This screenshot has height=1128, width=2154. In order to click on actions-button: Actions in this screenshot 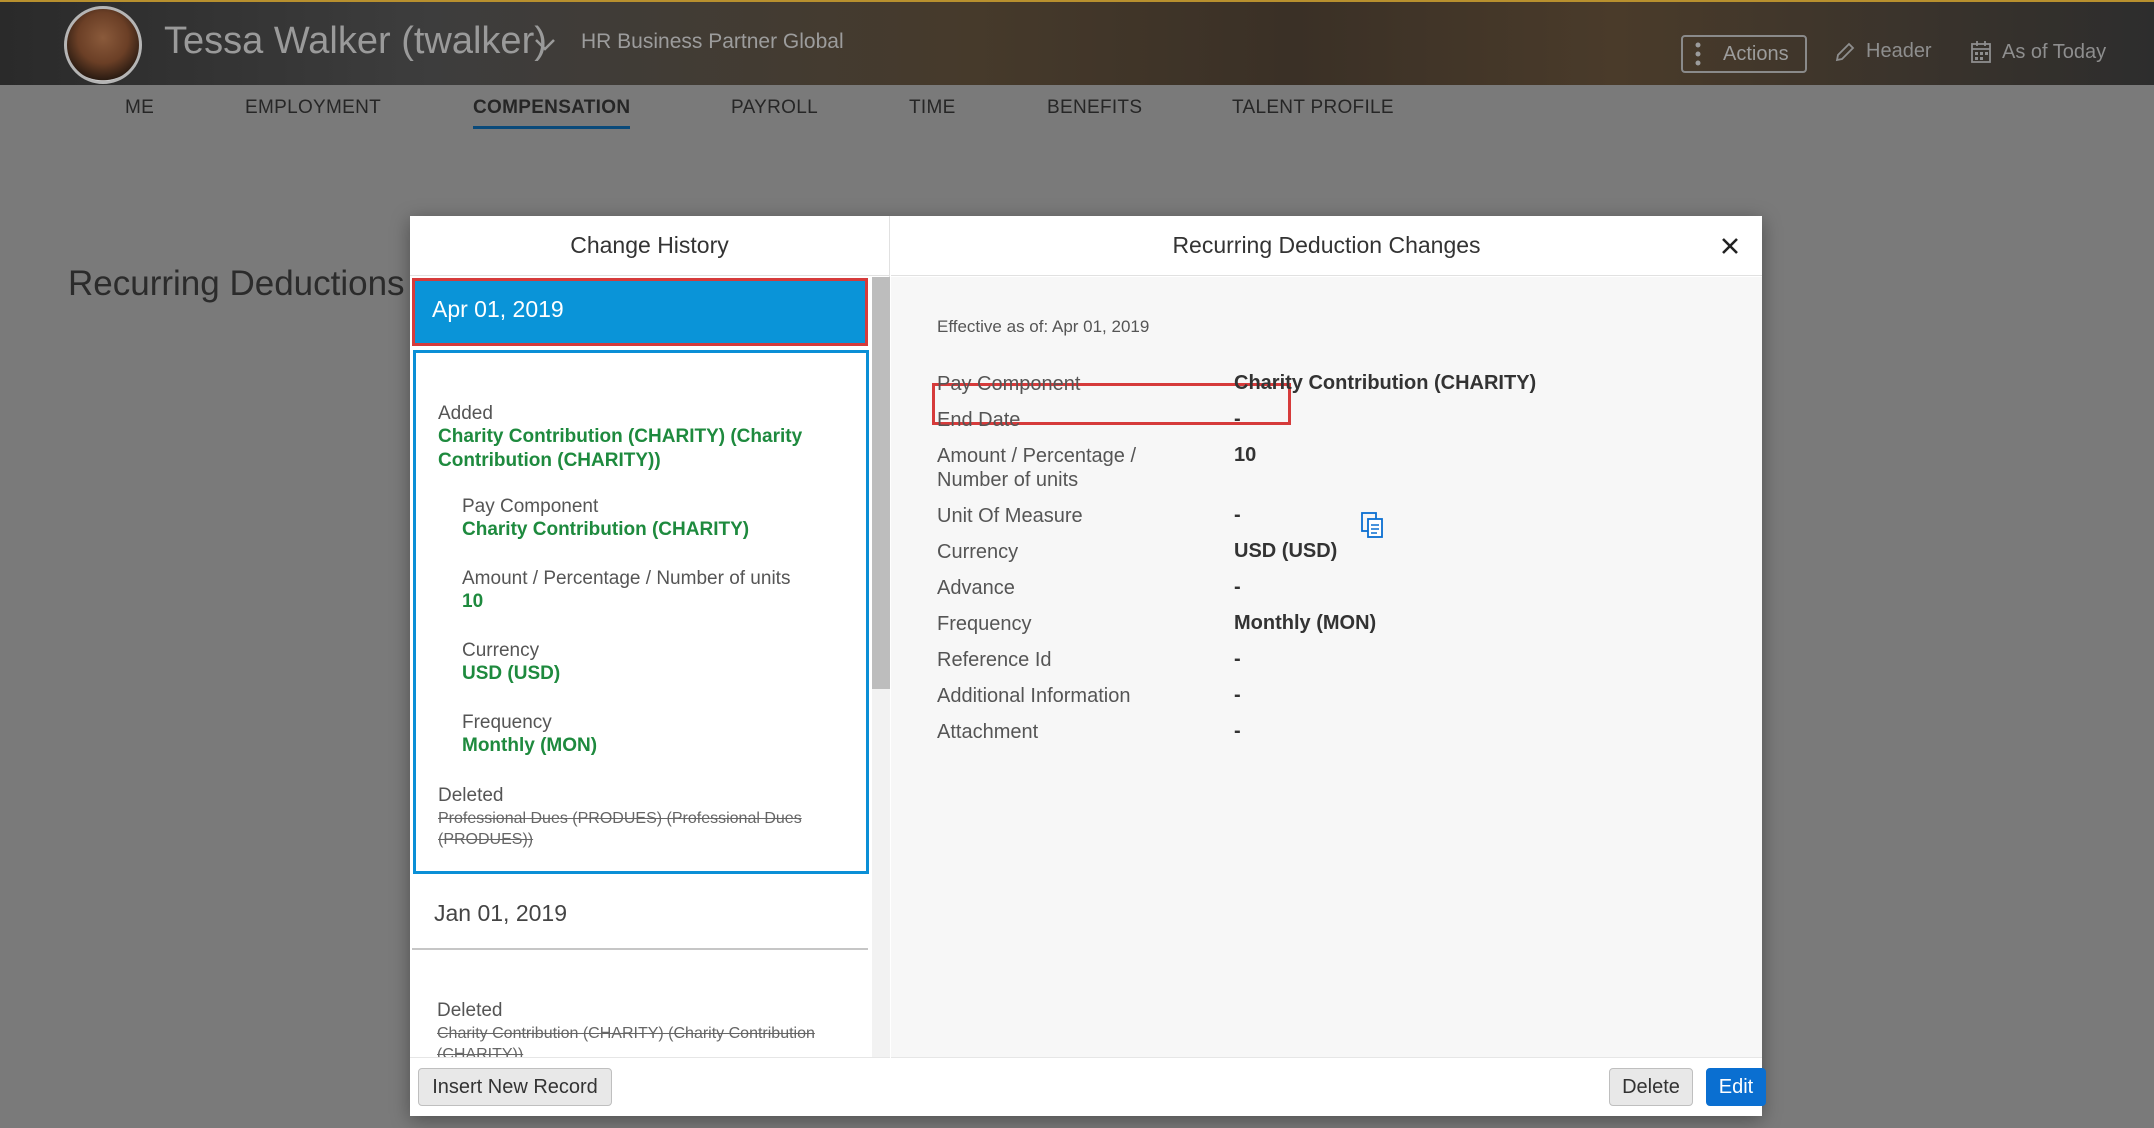, I will do `click(1744, 54)`.